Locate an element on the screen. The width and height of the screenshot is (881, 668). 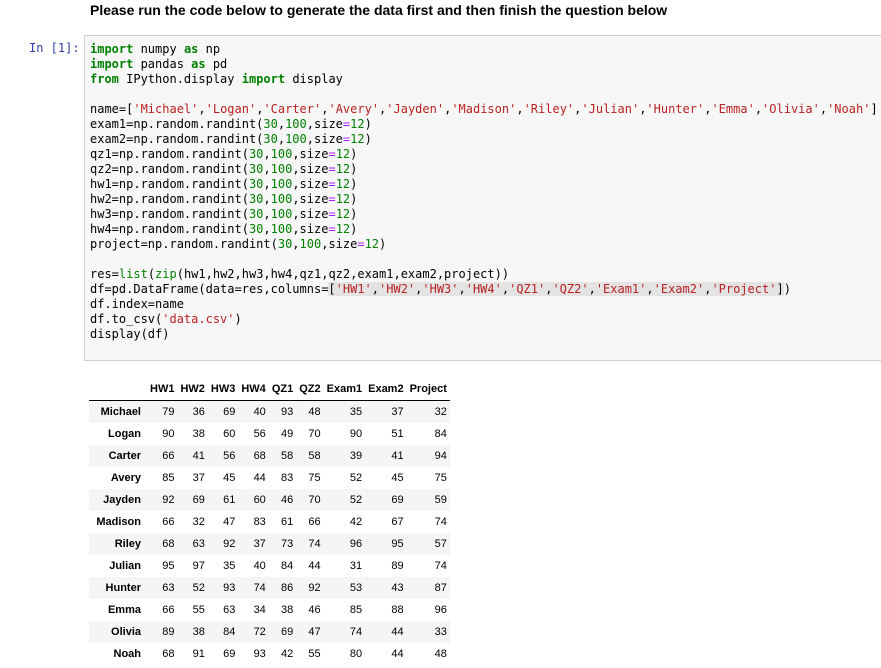
table-cell: 73 is located at coordinates (287, 544).